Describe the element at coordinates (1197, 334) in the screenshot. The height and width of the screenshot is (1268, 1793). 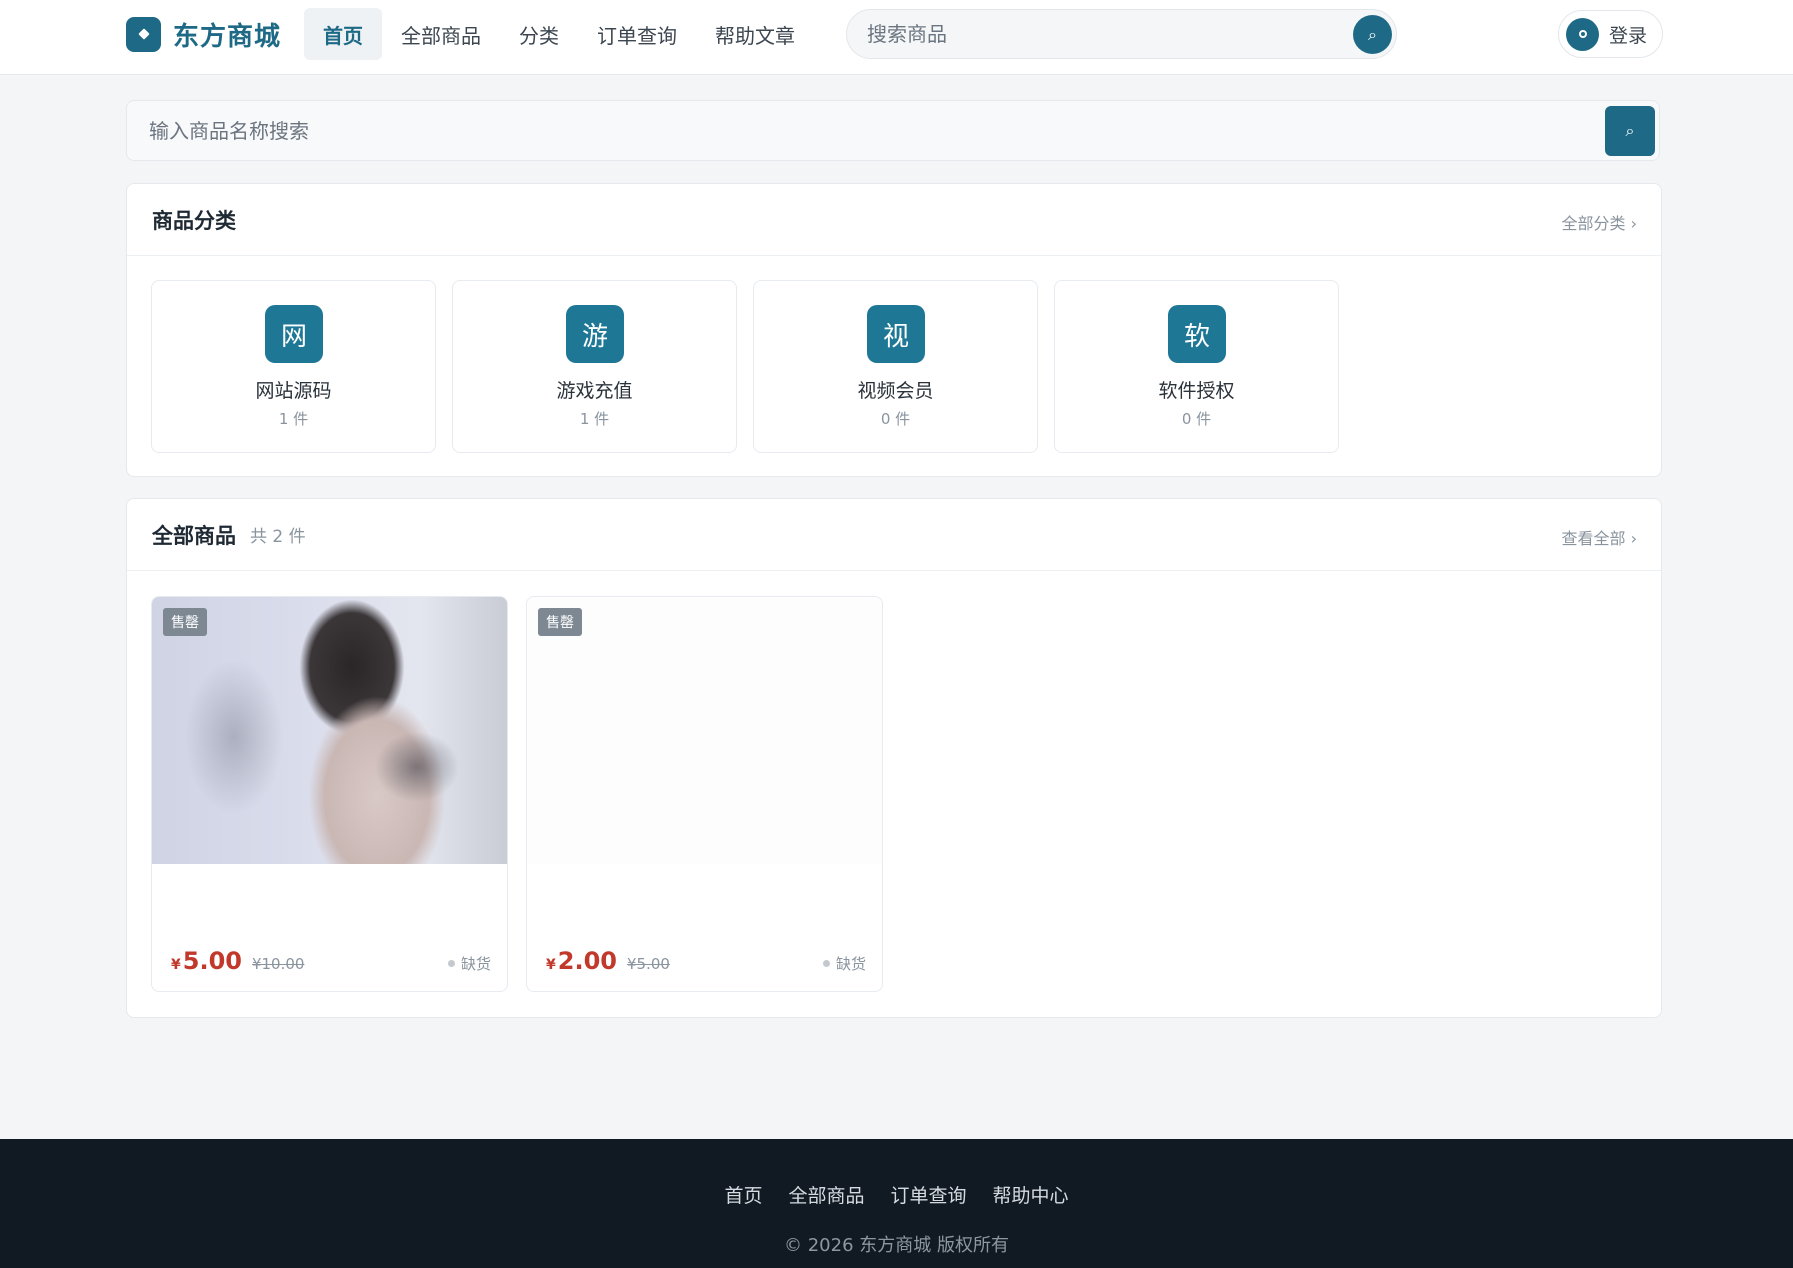
I see `category-icon: 软` at that location.